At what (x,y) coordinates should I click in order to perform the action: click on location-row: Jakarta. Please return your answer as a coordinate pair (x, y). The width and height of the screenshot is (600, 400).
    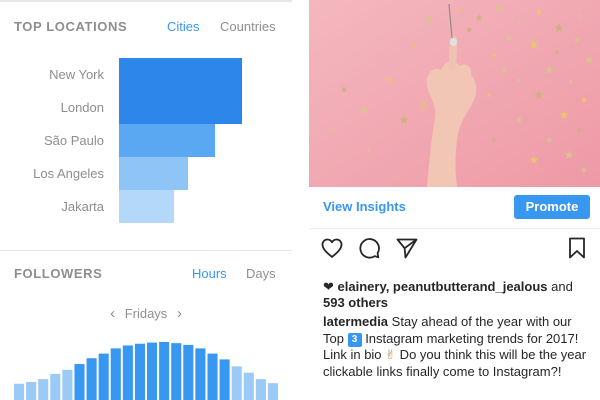
    Looking at the image, I should click on (146, 207).